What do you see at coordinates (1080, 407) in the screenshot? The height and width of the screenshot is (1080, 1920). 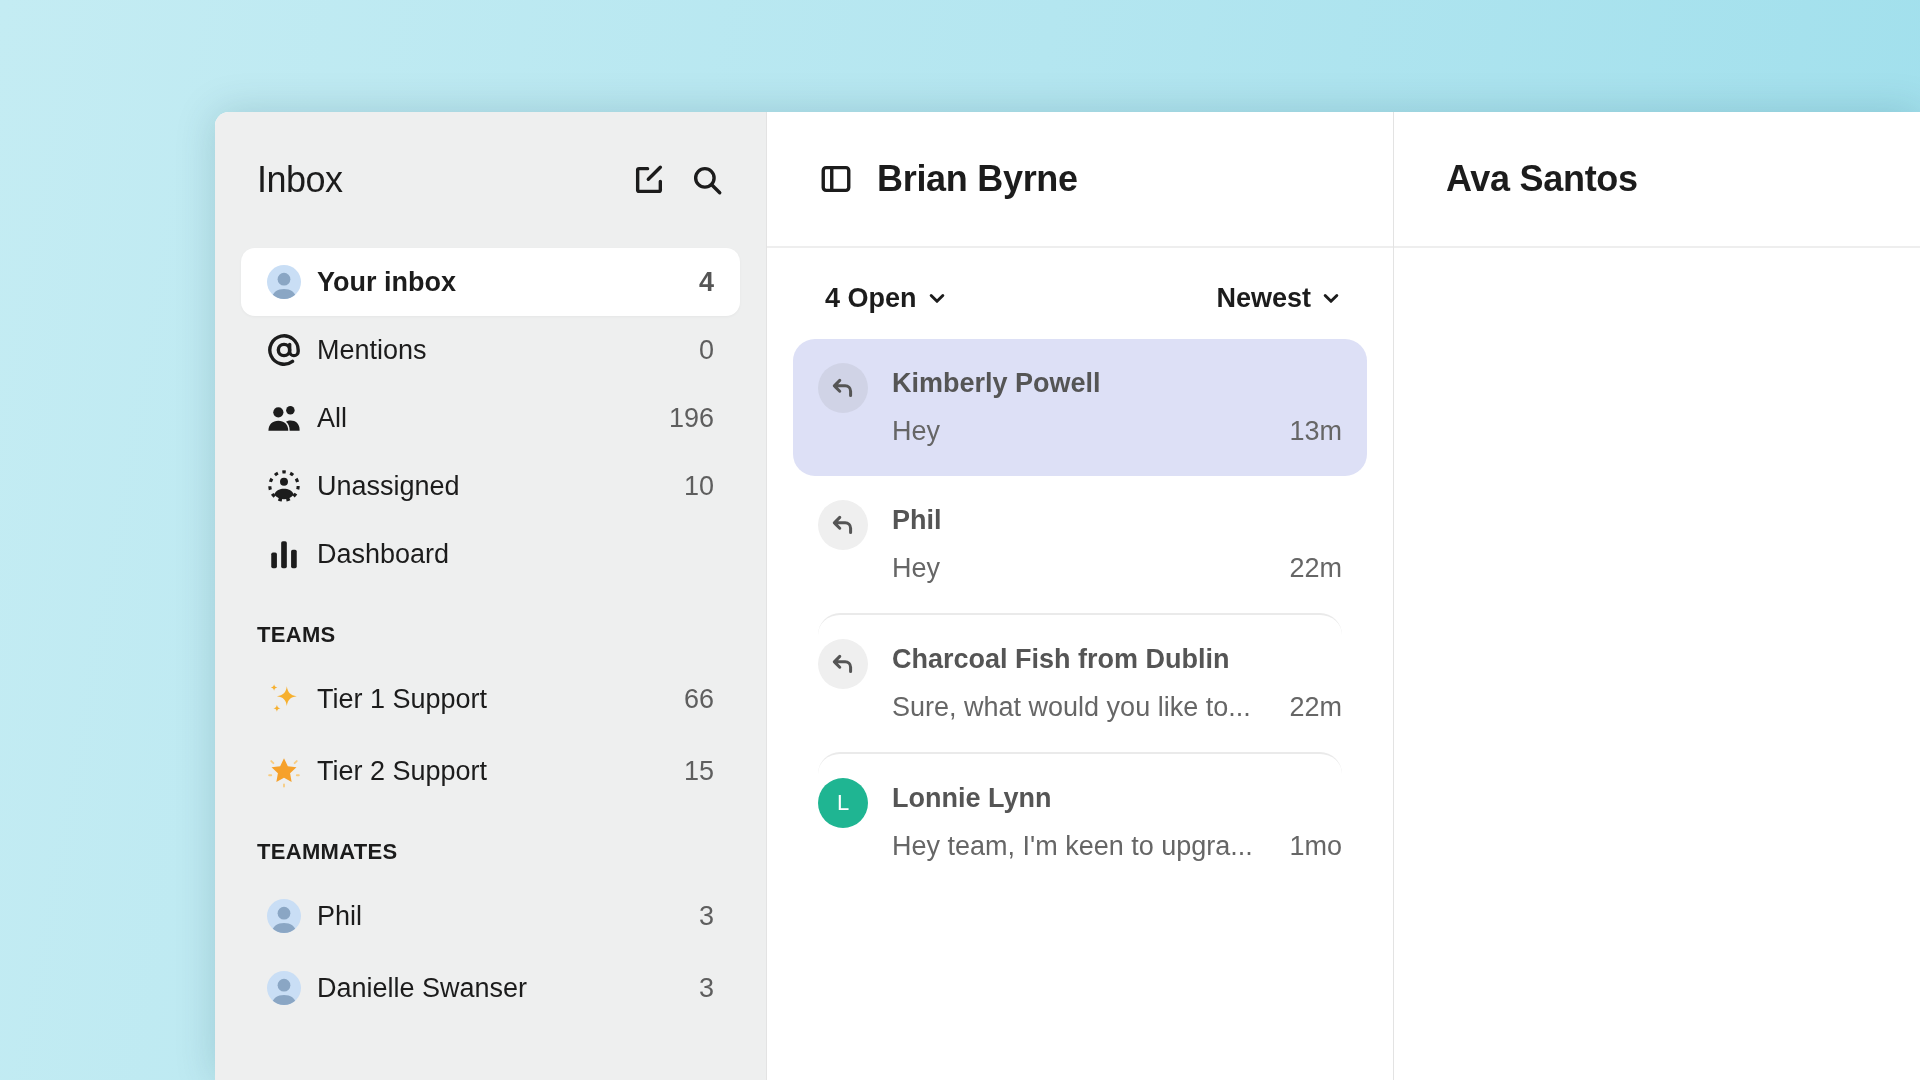 I see `conversation-item: Kimberly Powell Hey 13m` at bounding box center [1080, 407].